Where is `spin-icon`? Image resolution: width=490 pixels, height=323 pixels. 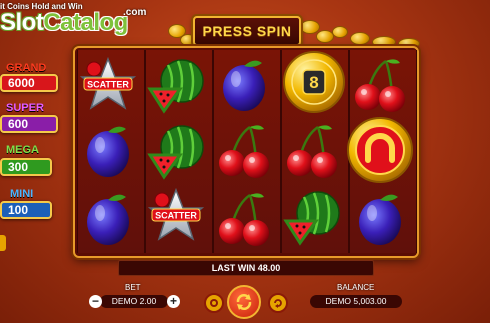 spin-icon is located at coordinates (244, 302).